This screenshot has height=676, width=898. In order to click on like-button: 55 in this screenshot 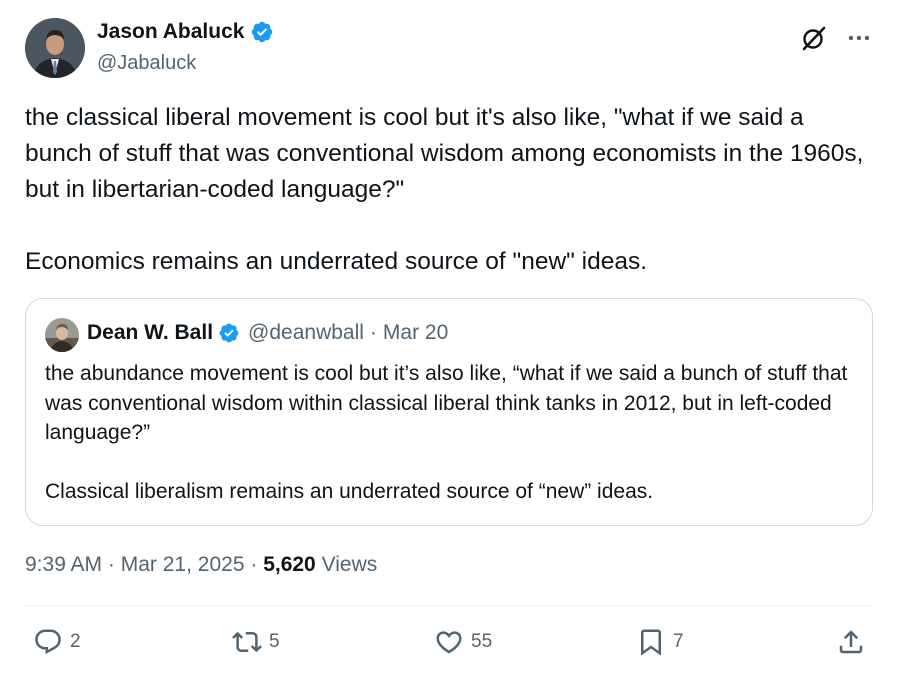, I will do `click(463, 642)`.